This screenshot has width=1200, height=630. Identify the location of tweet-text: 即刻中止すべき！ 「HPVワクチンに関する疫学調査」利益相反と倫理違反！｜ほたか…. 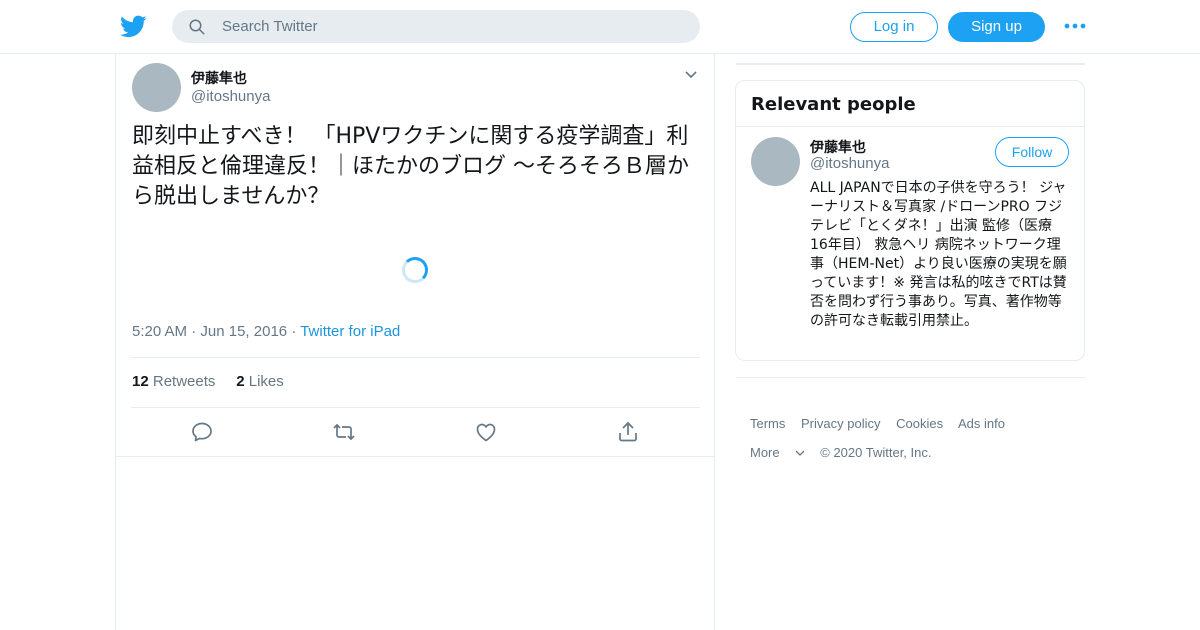
(410, 166).